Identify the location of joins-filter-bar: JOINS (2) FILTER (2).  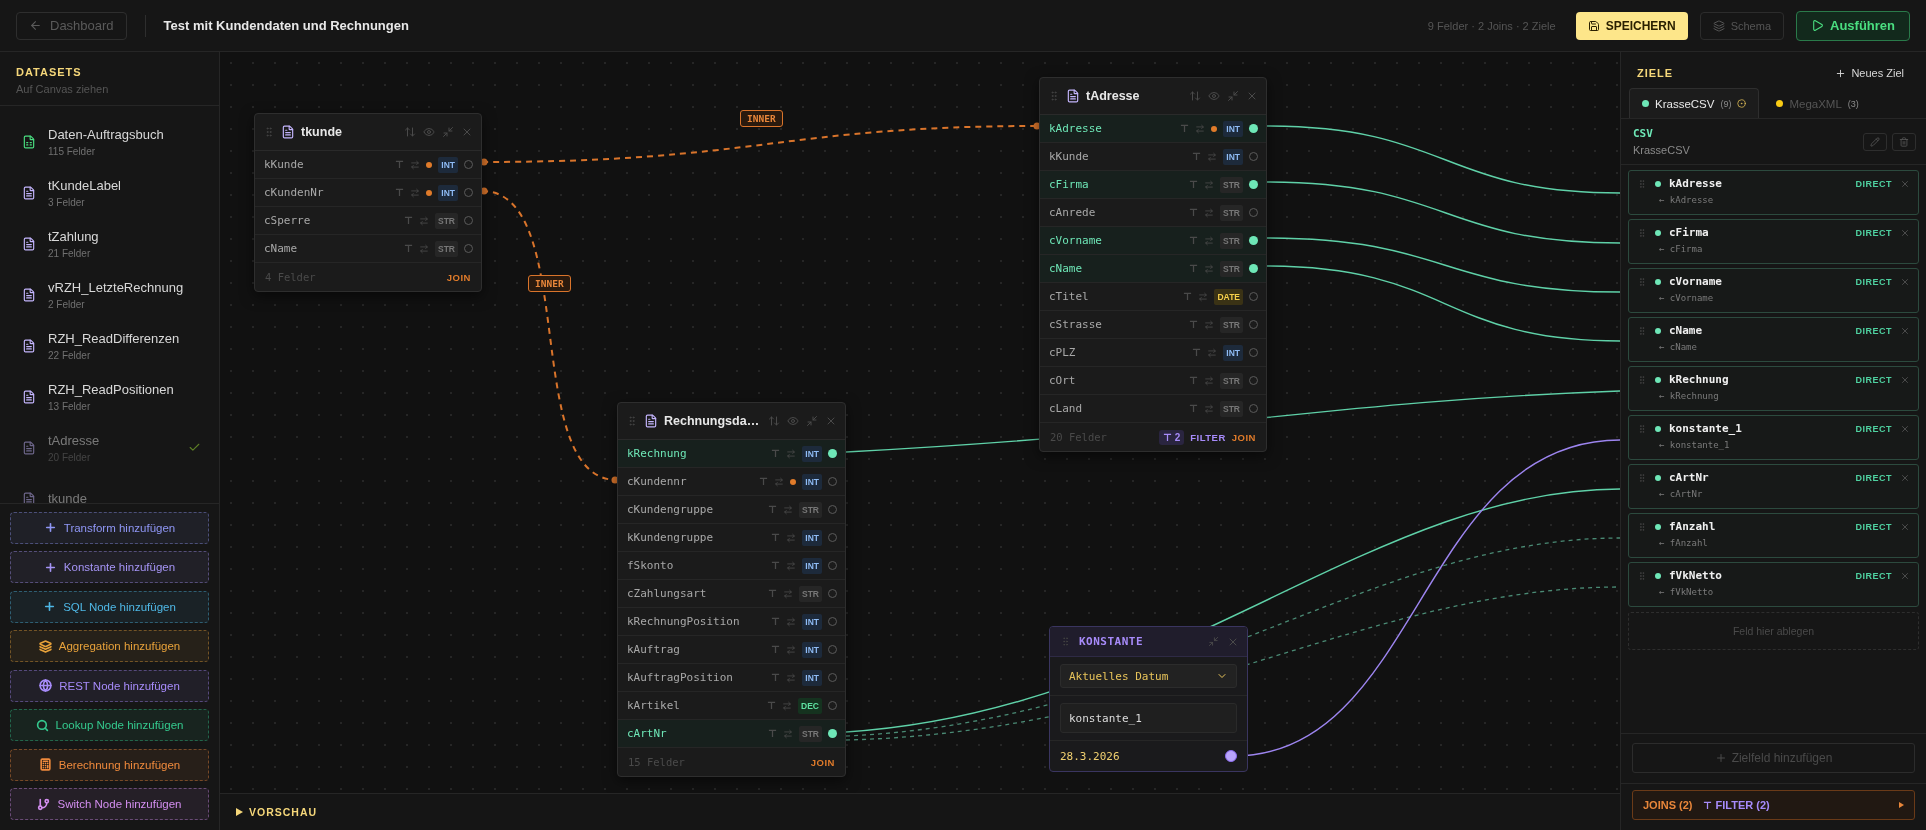
(1773, 805).